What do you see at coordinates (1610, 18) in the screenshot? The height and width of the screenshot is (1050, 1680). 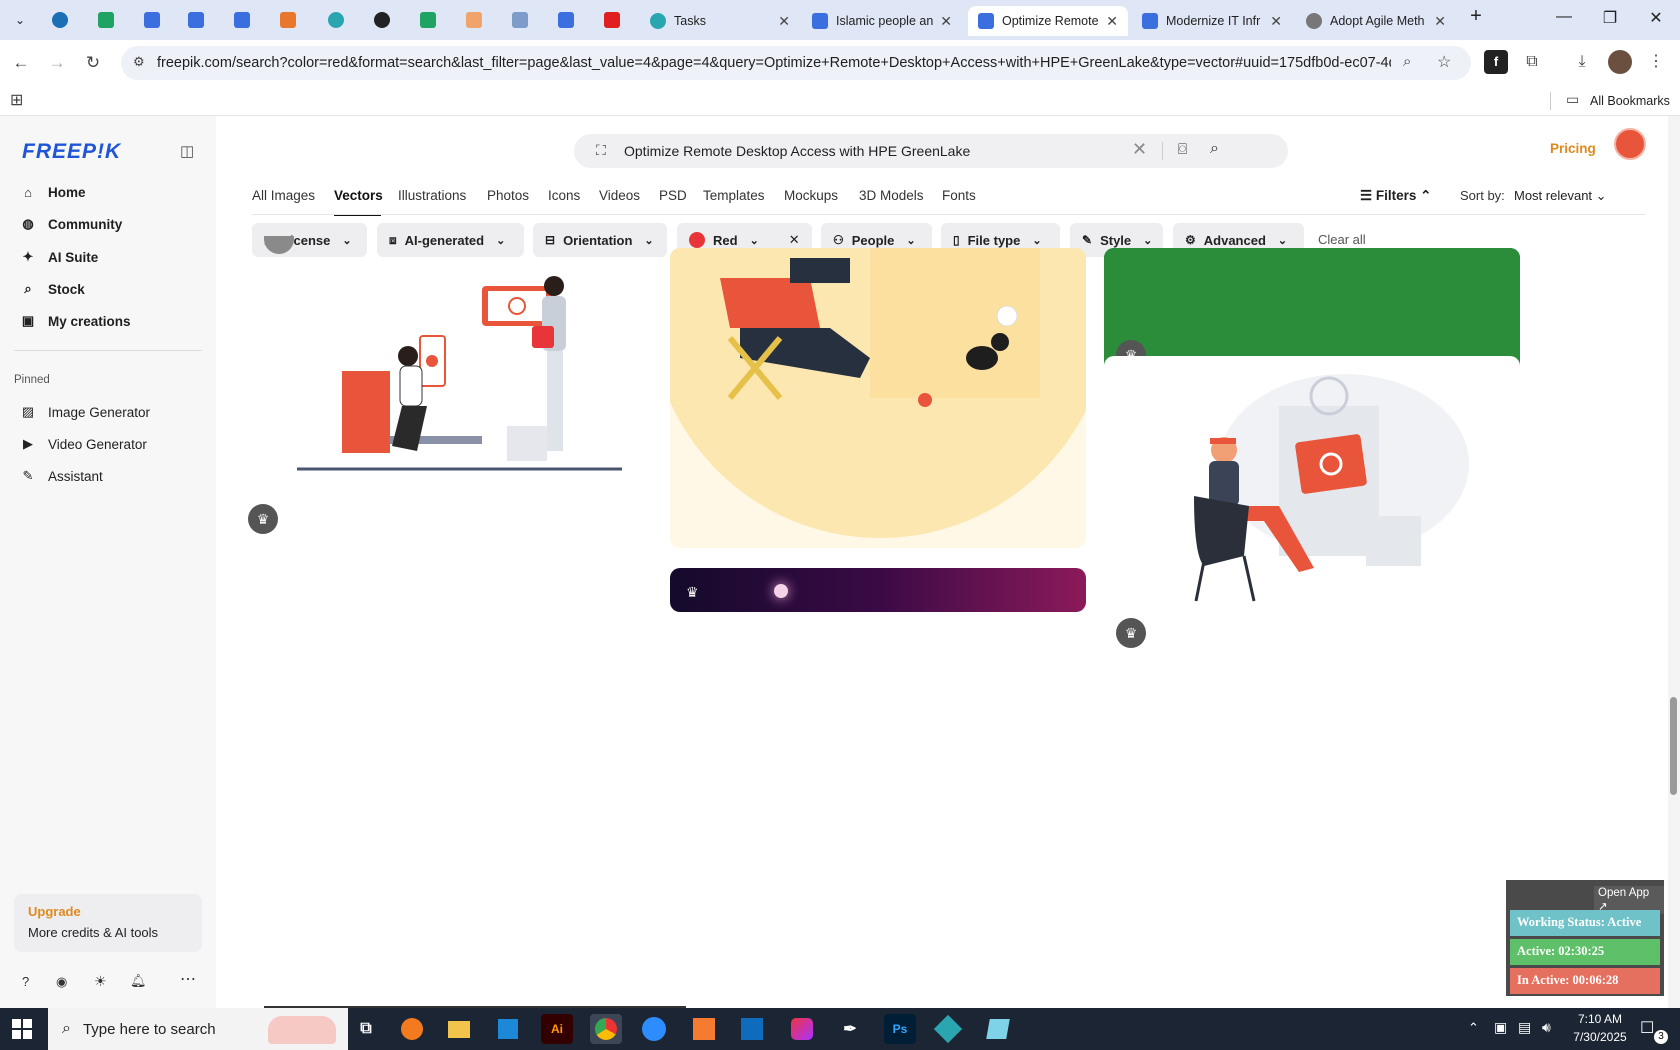 I see `restore-button: ❐` at bounding box center [1610, 18].